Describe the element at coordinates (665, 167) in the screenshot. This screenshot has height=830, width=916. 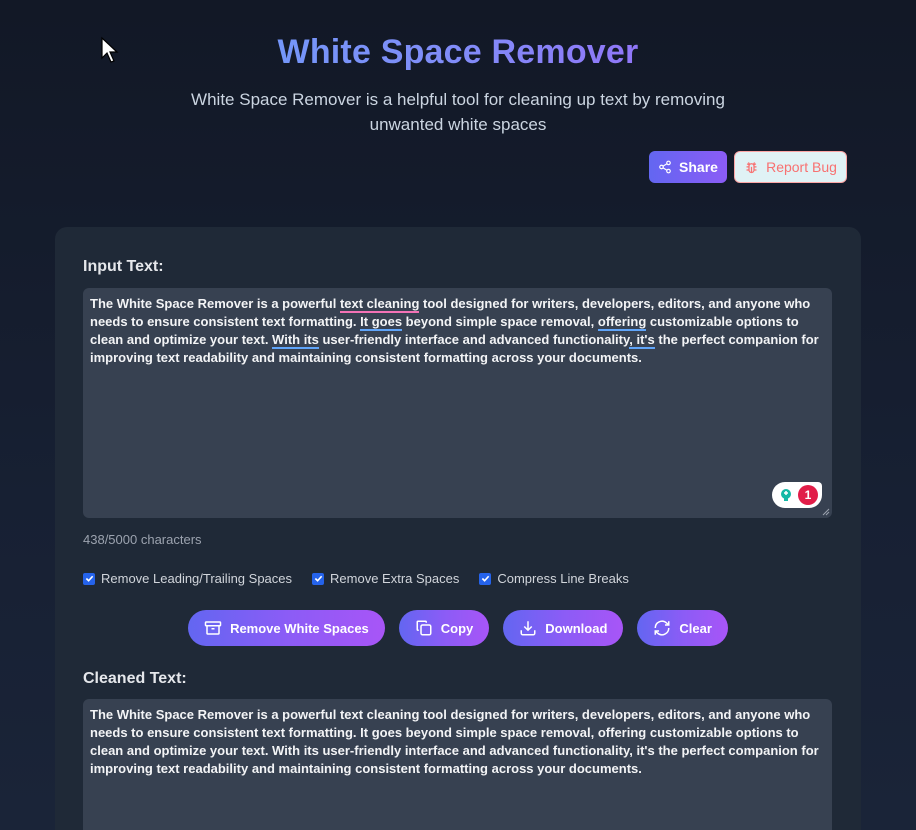
I see `share-icon` at that location.